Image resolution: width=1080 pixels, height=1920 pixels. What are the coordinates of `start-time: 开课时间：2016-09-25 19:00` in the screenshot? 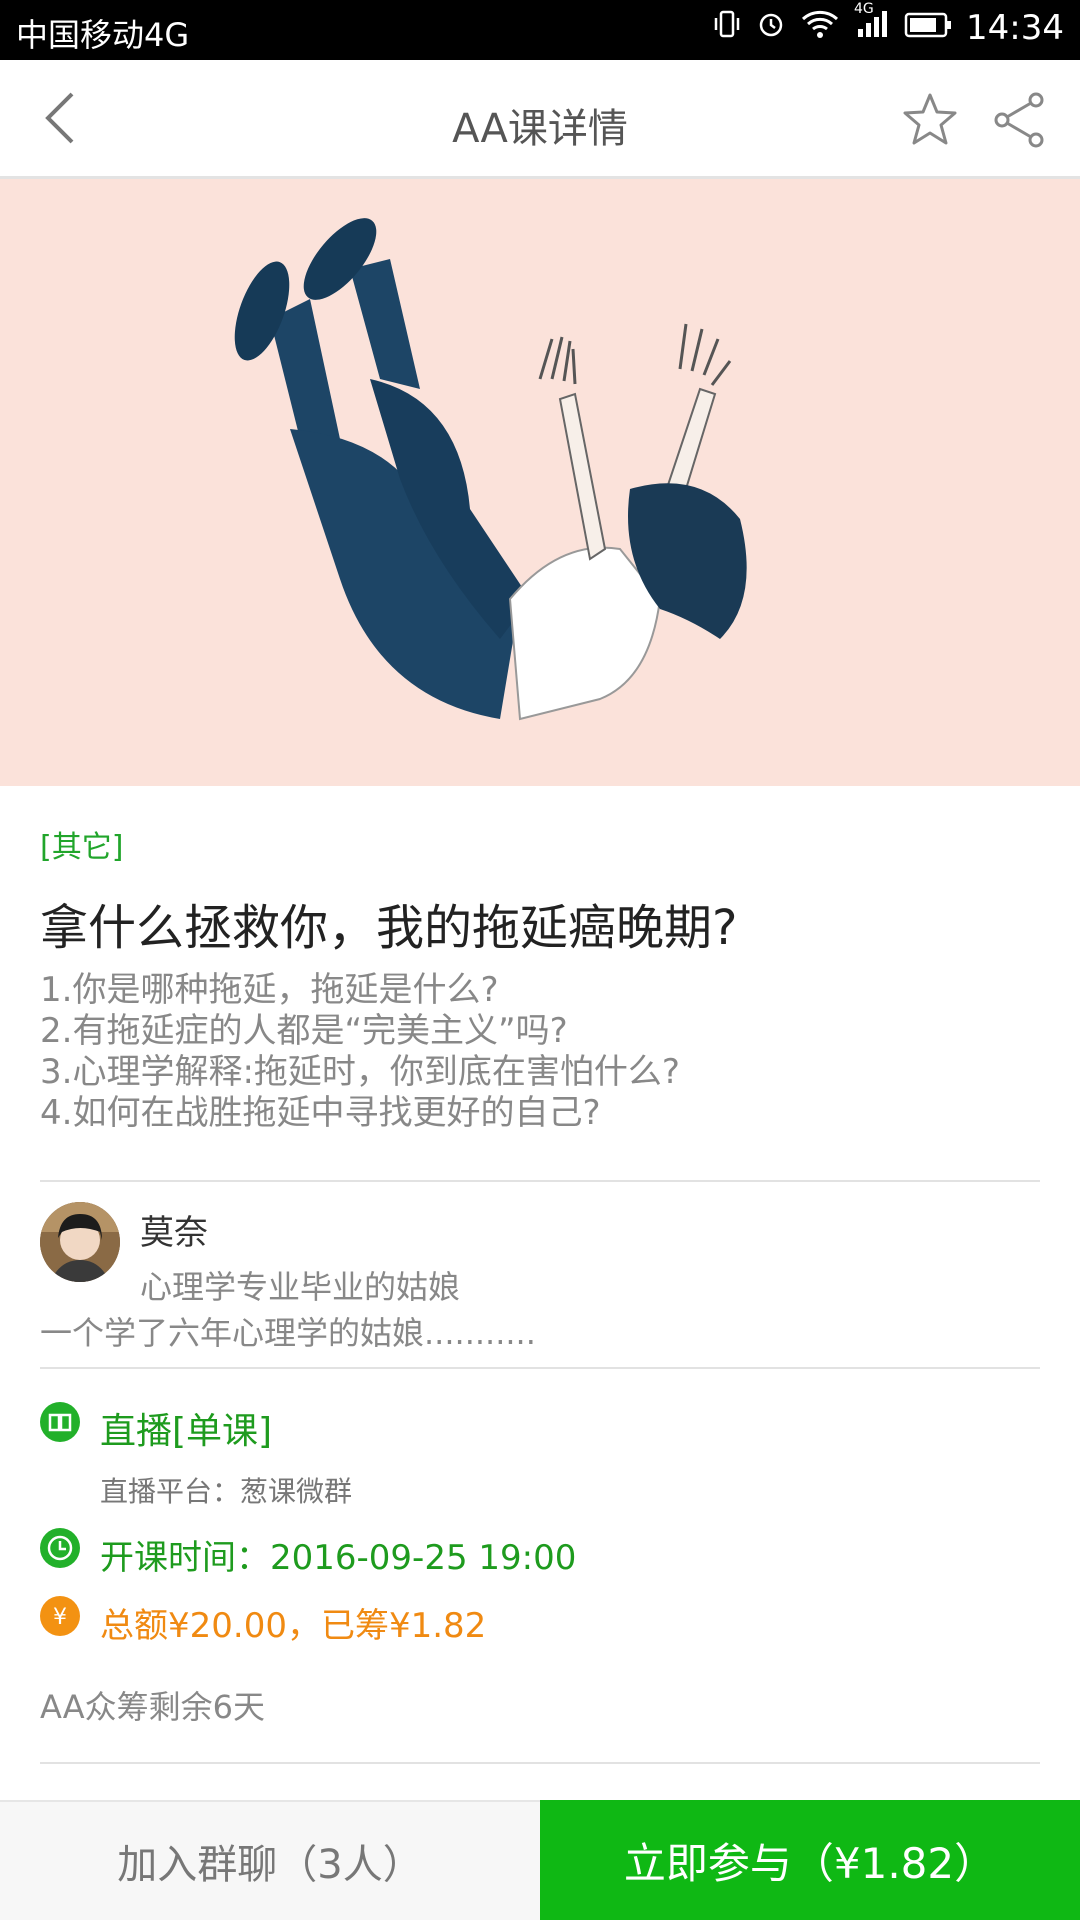 It's located at (338, 1558).